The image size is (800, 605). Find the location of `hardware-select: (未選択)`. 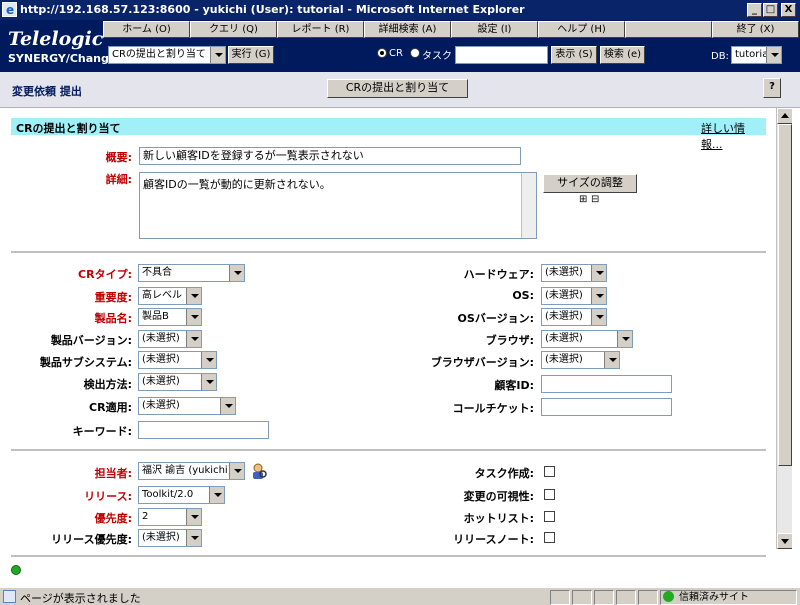

hardware-select: (未選択) is located at coordinates (574, 273).